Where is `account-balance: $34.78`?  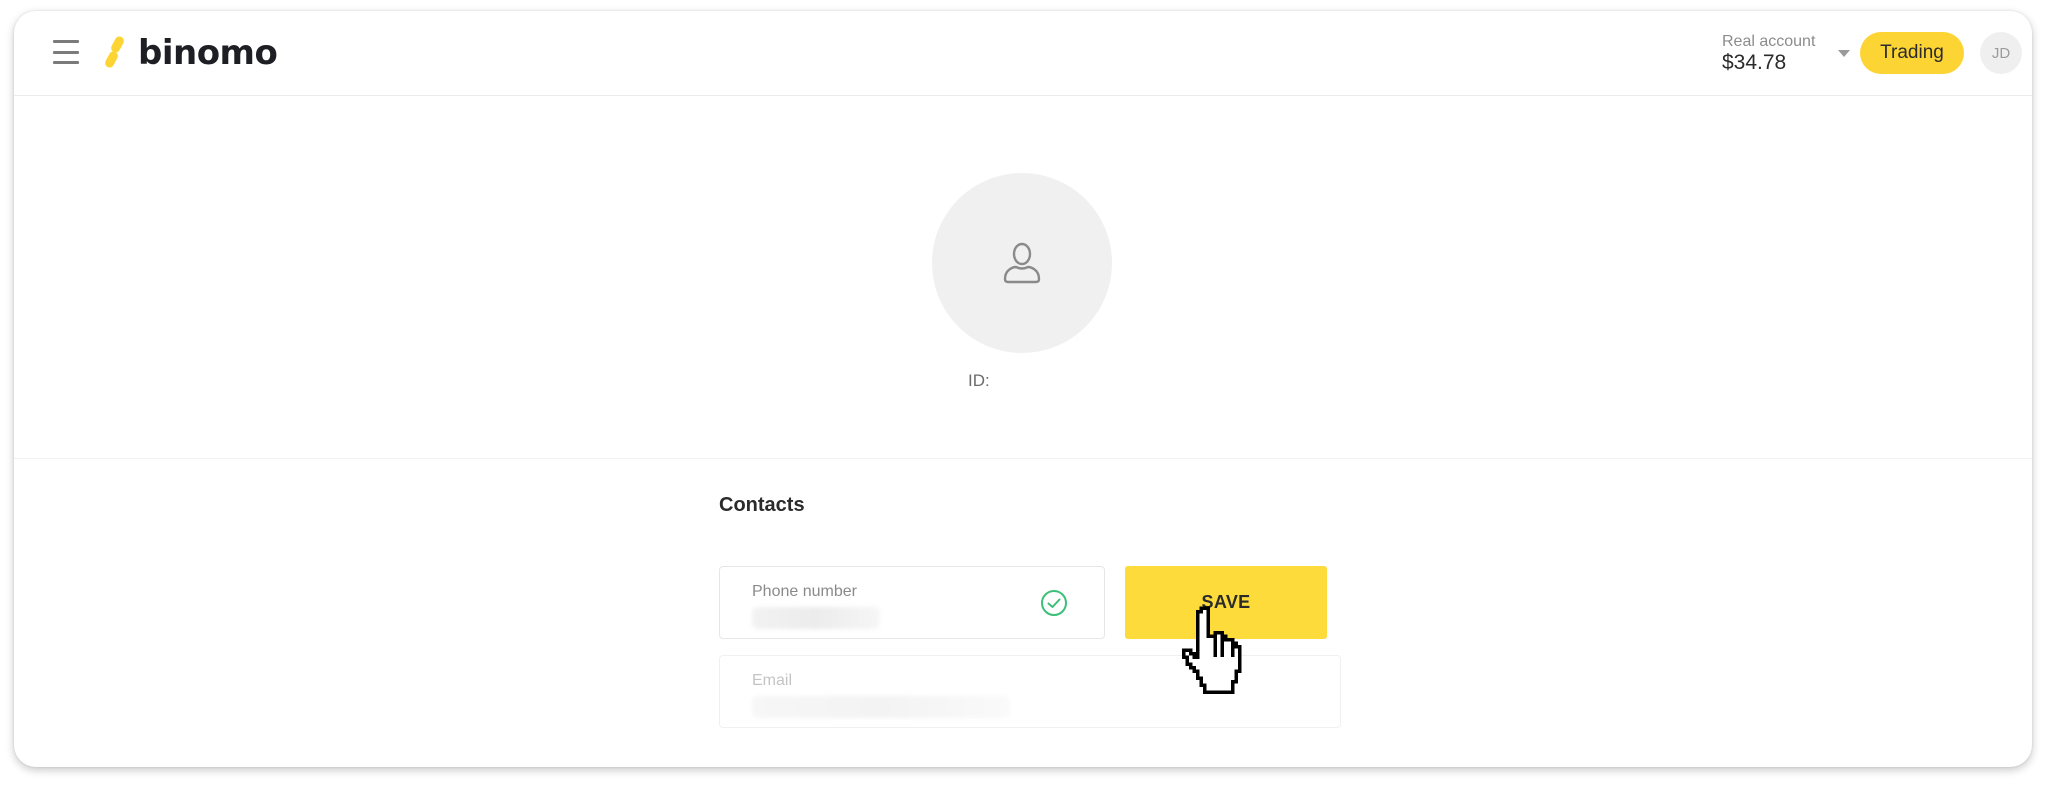 account-balance: $34.78 is located at coordinates (1754, 62).